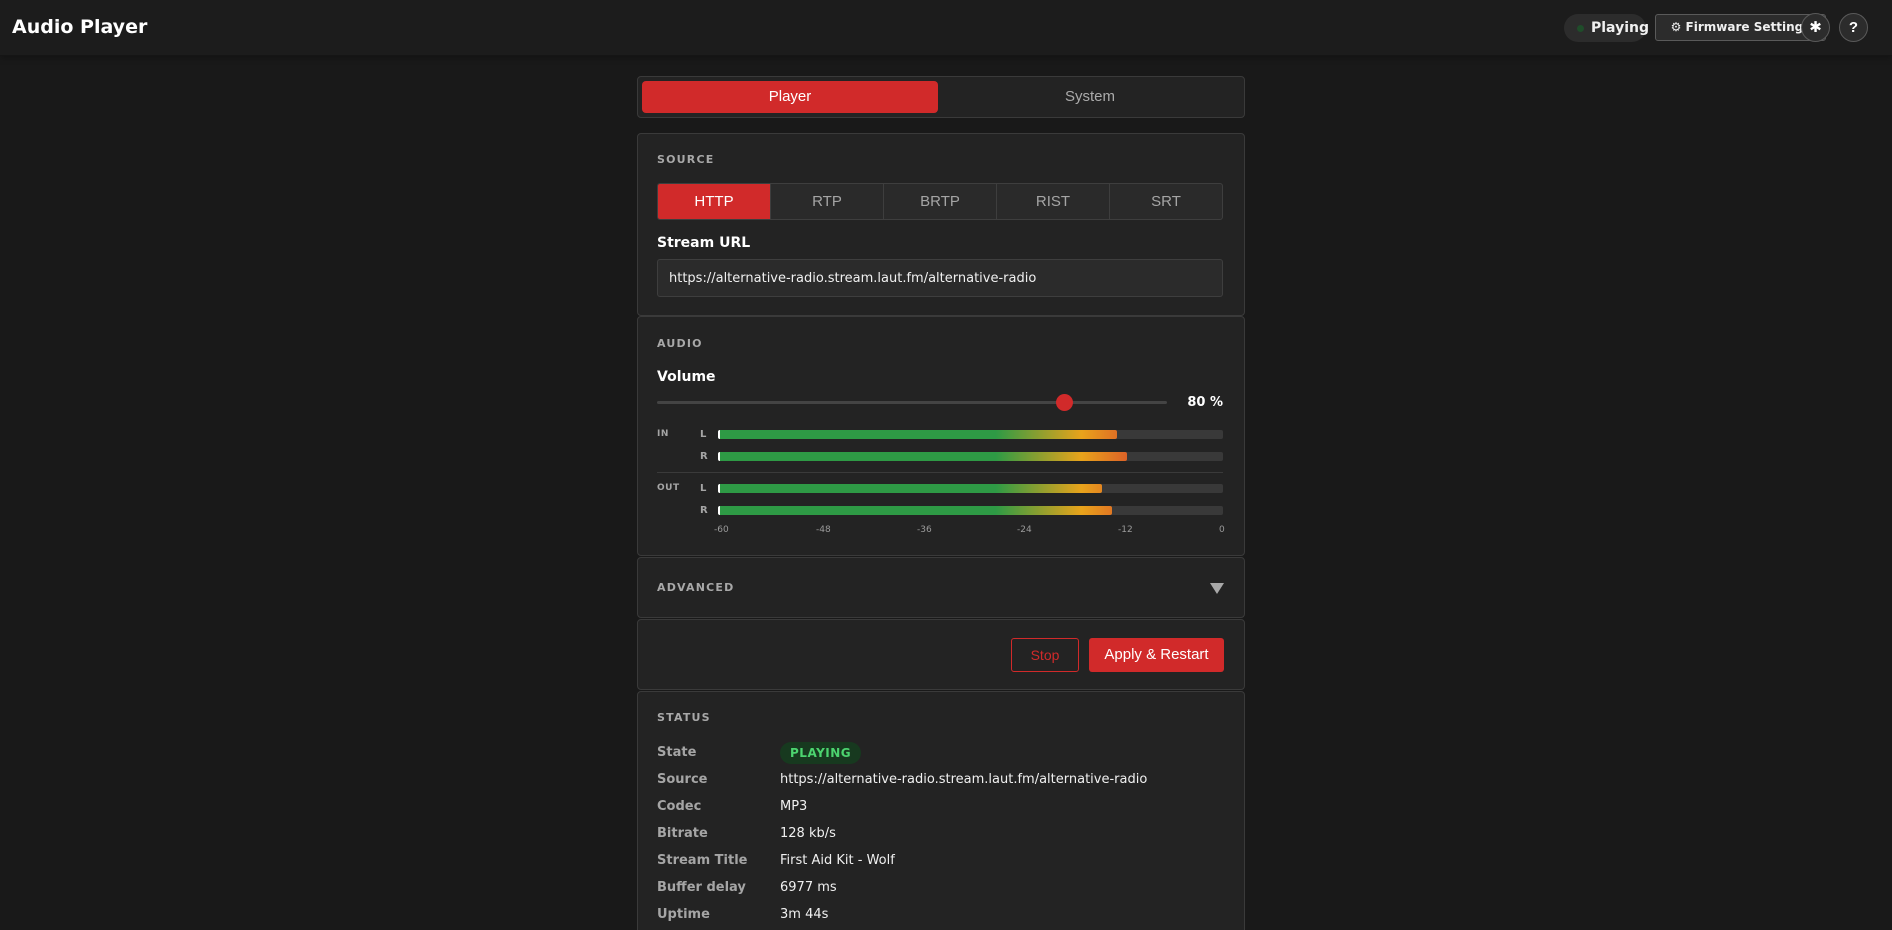  I want to click on source-section-label: SOURCE, so click(686, 159).